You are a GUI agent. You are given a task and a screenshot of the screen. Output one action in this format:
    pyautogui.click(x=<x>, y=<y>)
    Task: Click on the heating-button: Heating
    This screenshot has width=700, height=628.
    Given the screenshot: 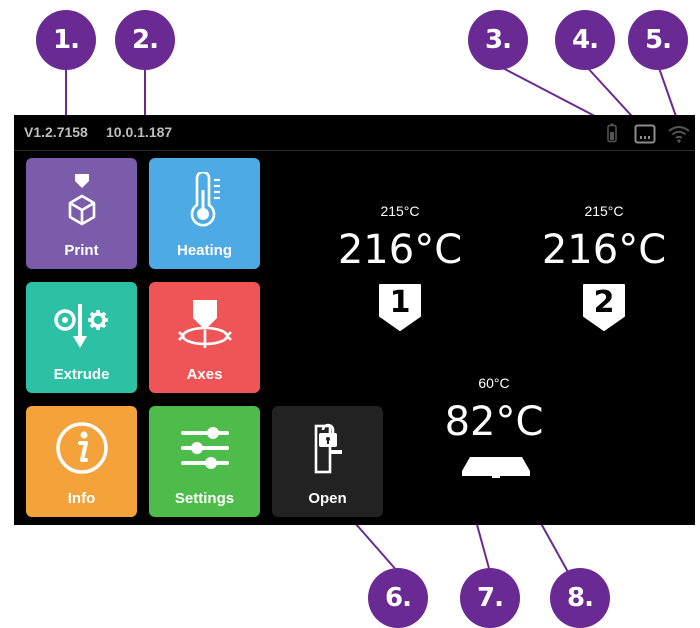 What is the action you would take?
    pyautogui.click(x=204, y=213)
    